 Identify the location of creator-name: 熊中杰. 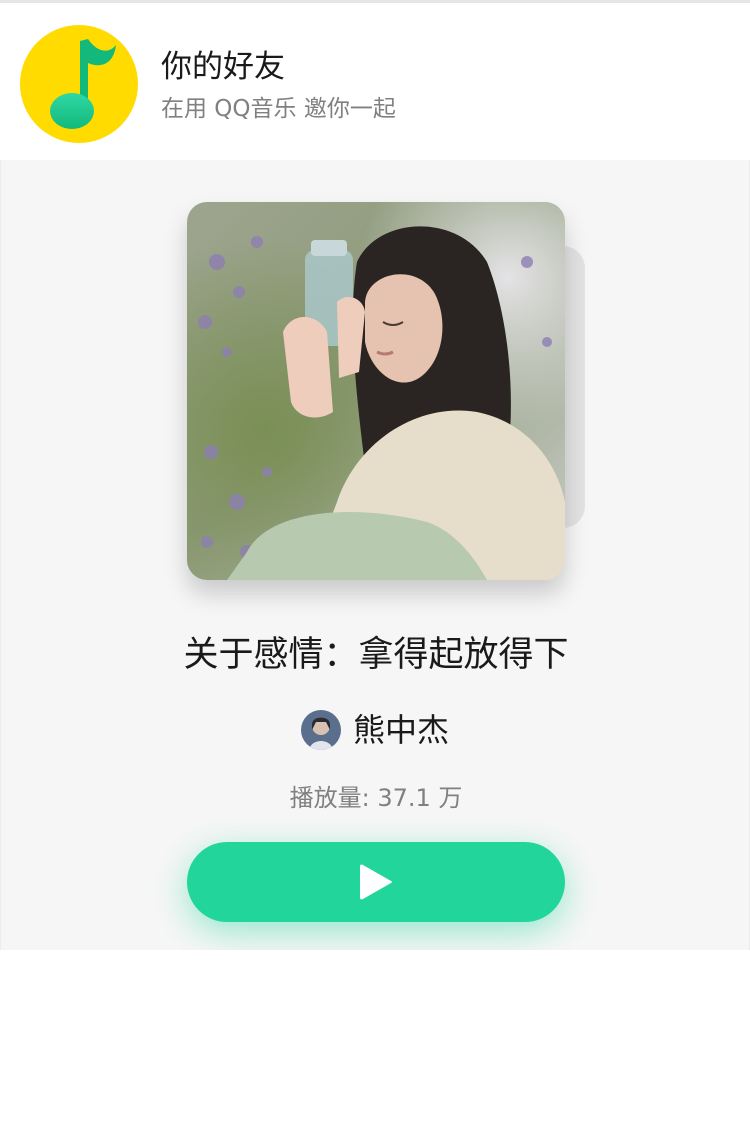
(401, 730).